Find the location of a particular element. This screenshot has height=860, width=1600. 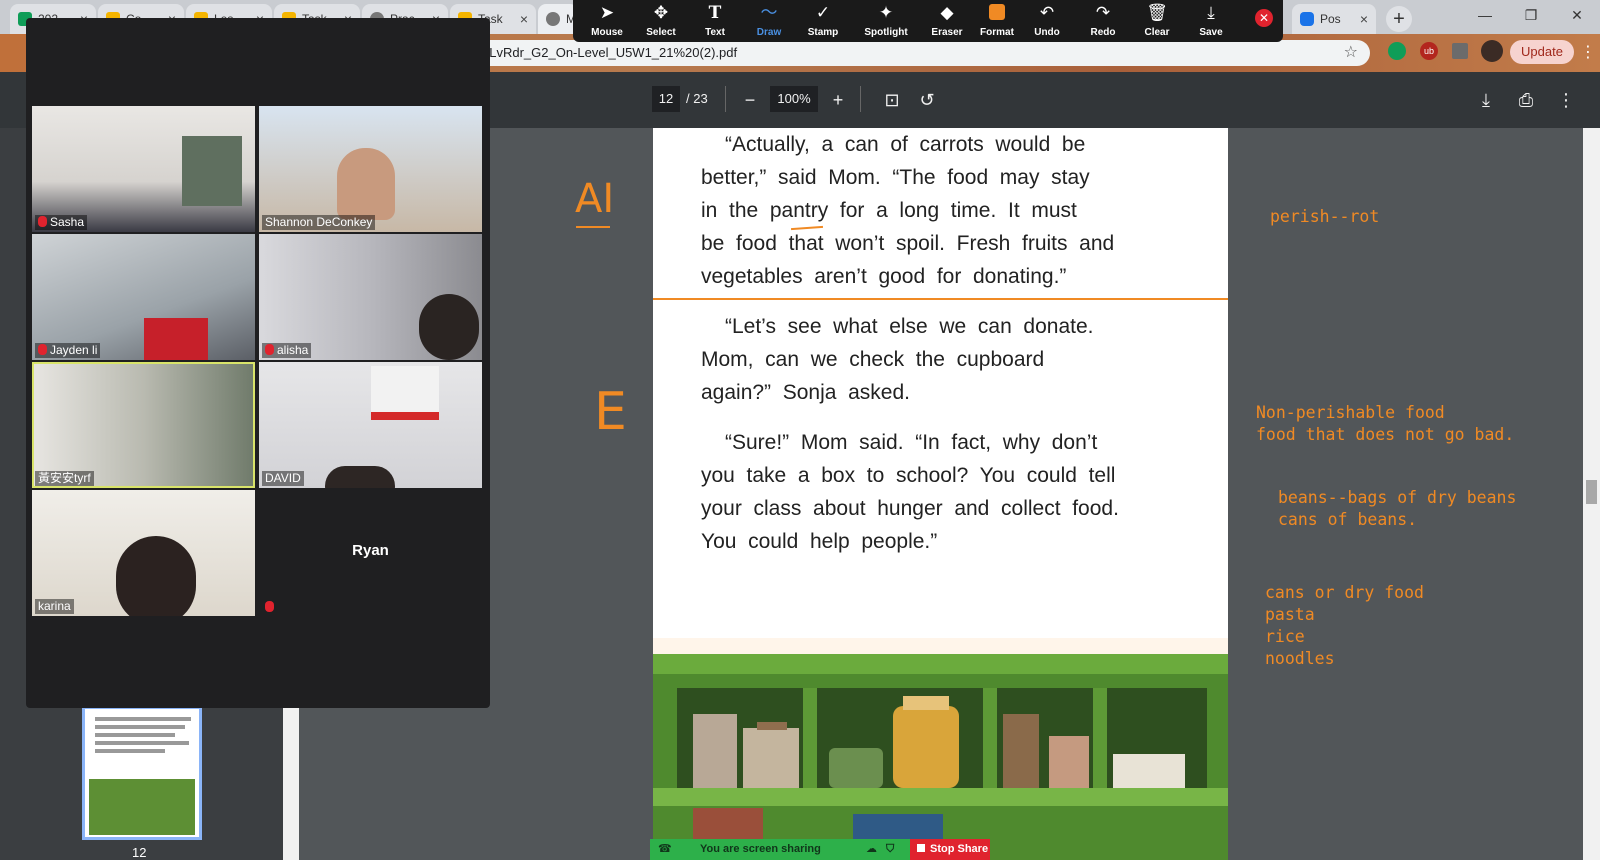

undo-icon: ↶ is located at coordinates (1047, 12).